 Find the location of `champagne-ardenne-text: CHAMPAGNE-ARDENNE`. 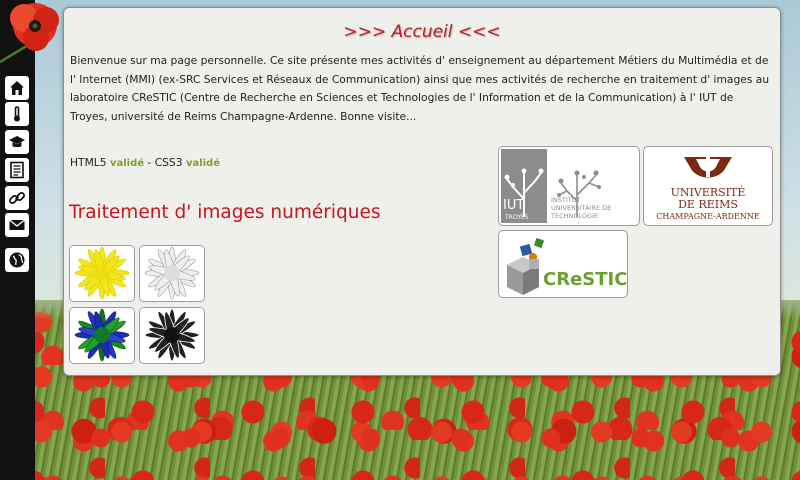

champagne-ardenne-text: CHAMPAGNE-ARDENNE is located at coordinates (708, 216).